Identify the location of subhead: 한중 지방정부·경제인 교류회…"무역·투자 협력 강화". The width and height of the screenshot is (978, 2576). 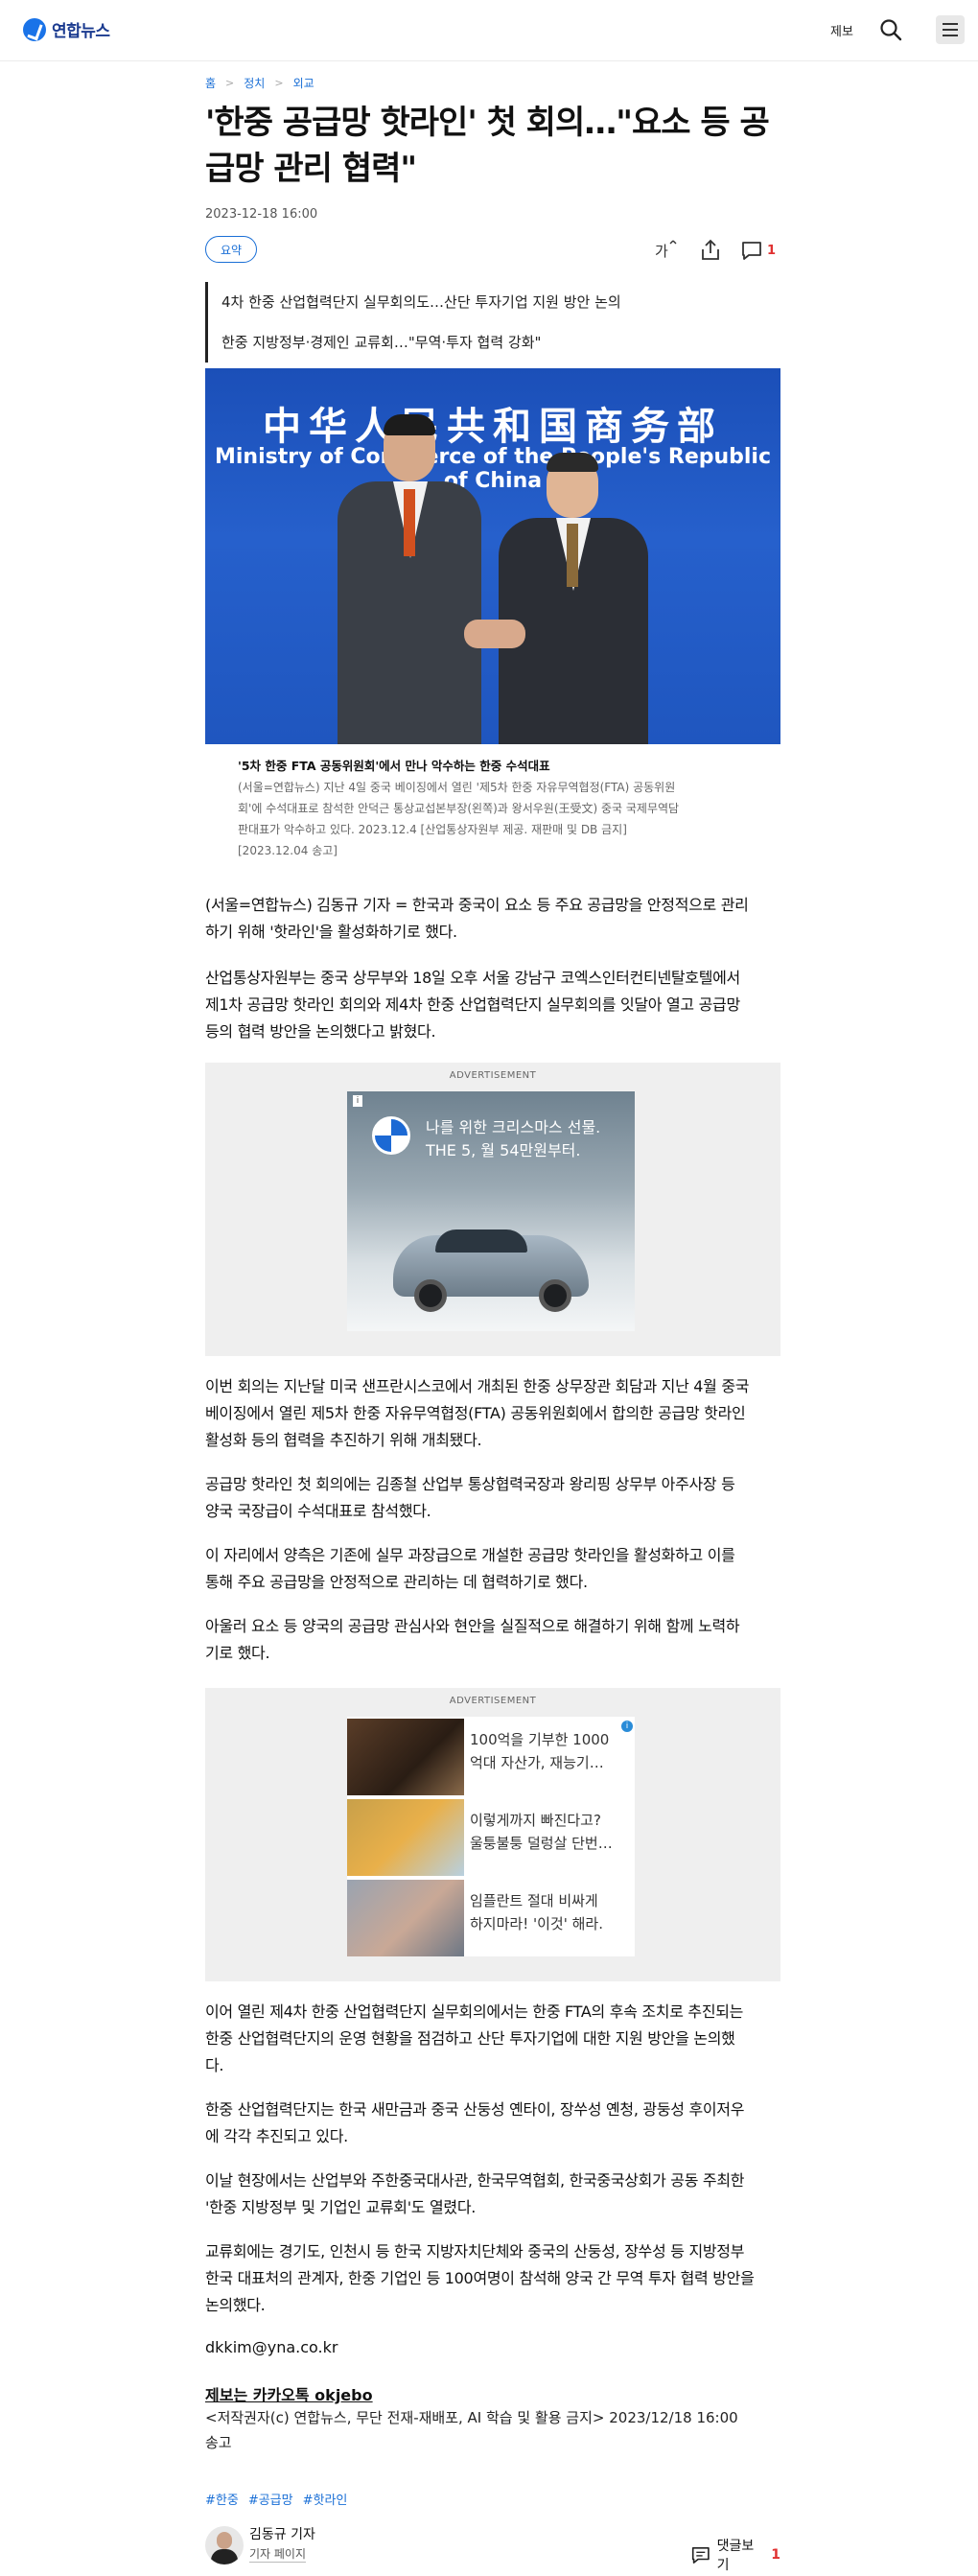
(381, 342).